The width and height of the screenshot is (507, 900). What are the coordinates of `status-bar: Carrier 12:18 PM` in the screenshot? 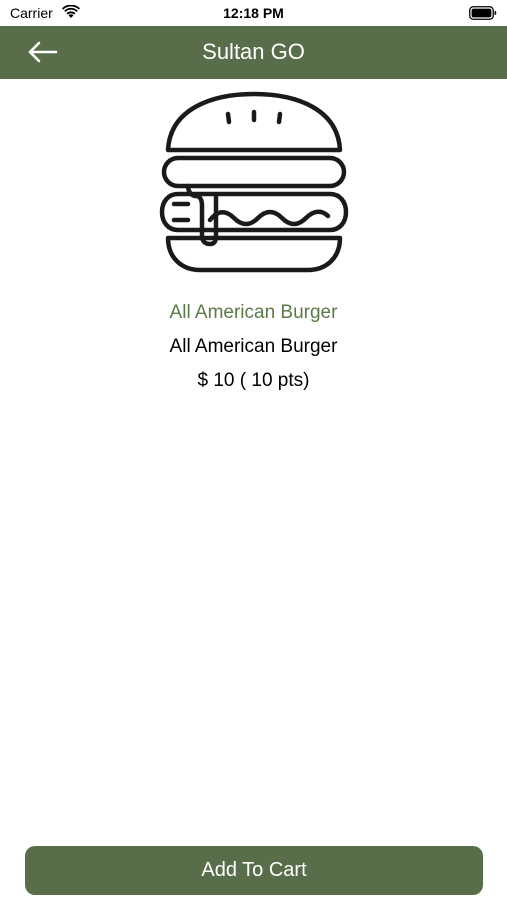 It's located at (253, 13).